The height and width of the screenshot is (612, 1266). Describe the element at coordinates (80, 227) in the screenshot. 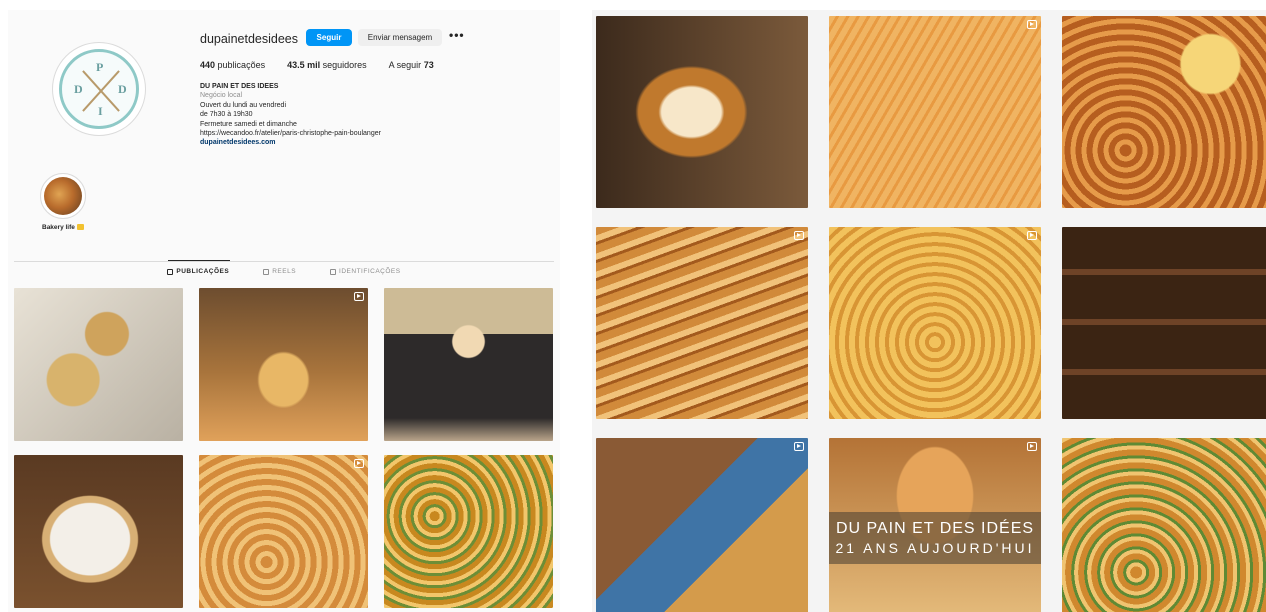

I see `bread-emoji-icon` at that location.